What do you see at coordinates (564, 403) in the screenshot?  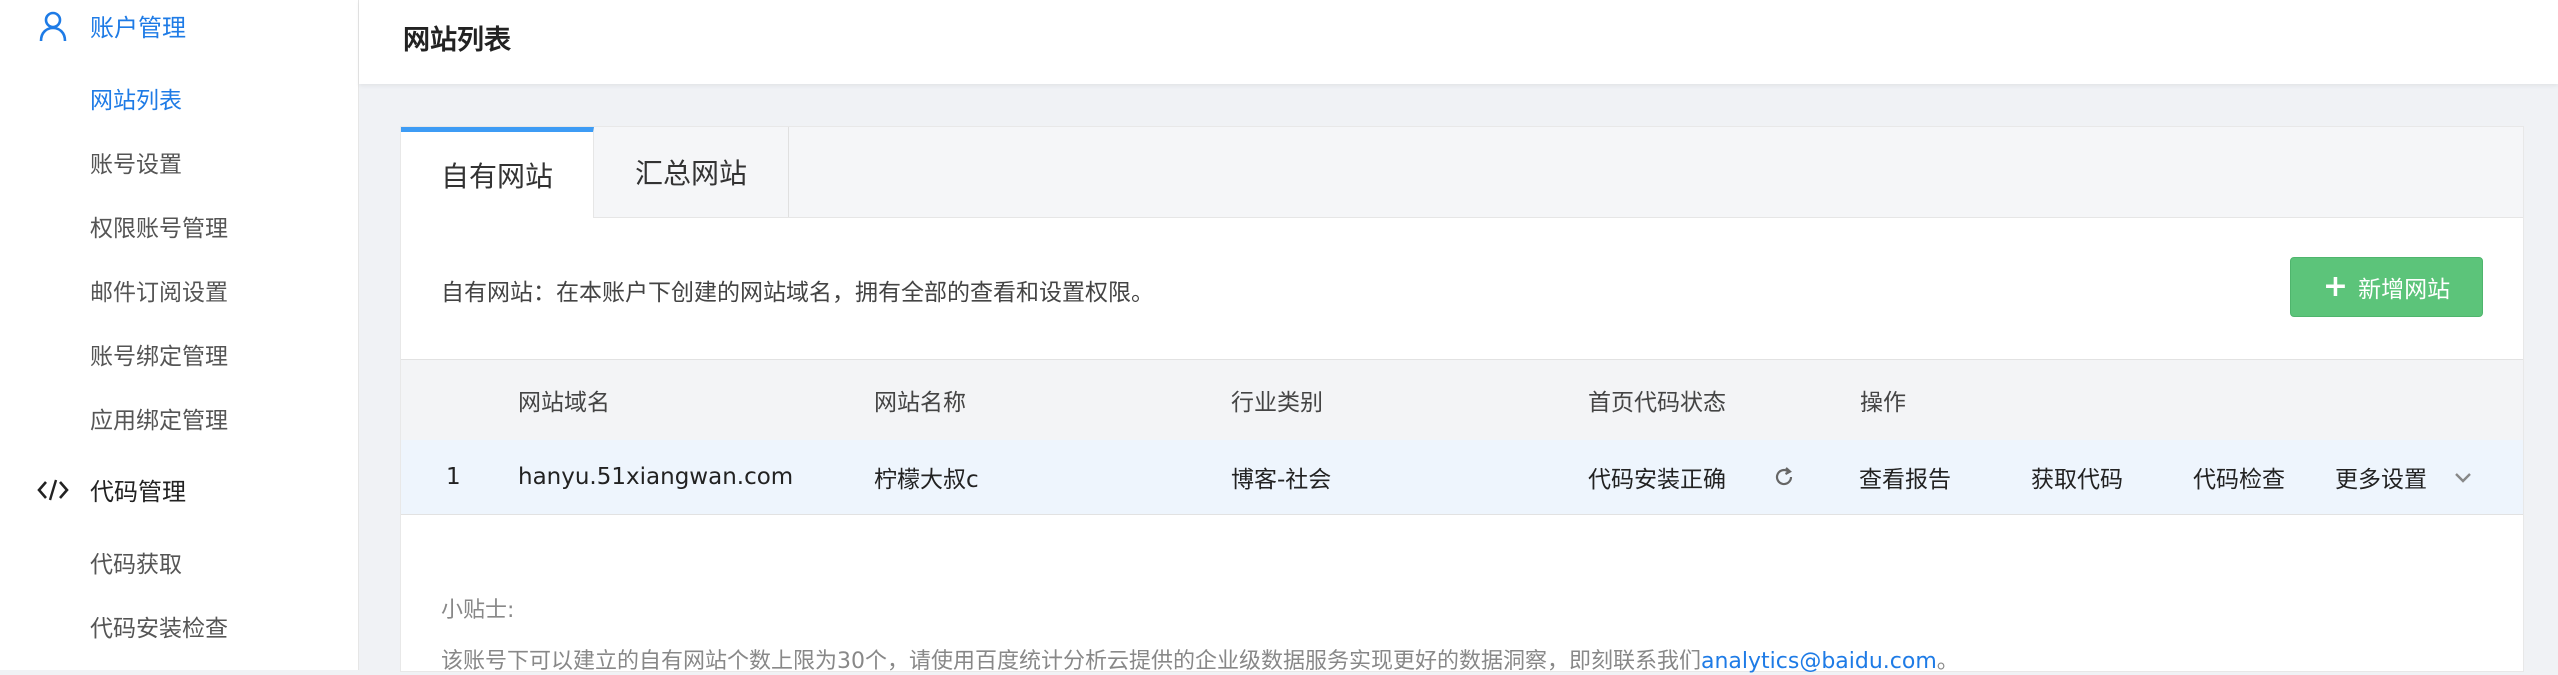 I see `column-header-domain: 网站域名` at bounding box center [564, 403].